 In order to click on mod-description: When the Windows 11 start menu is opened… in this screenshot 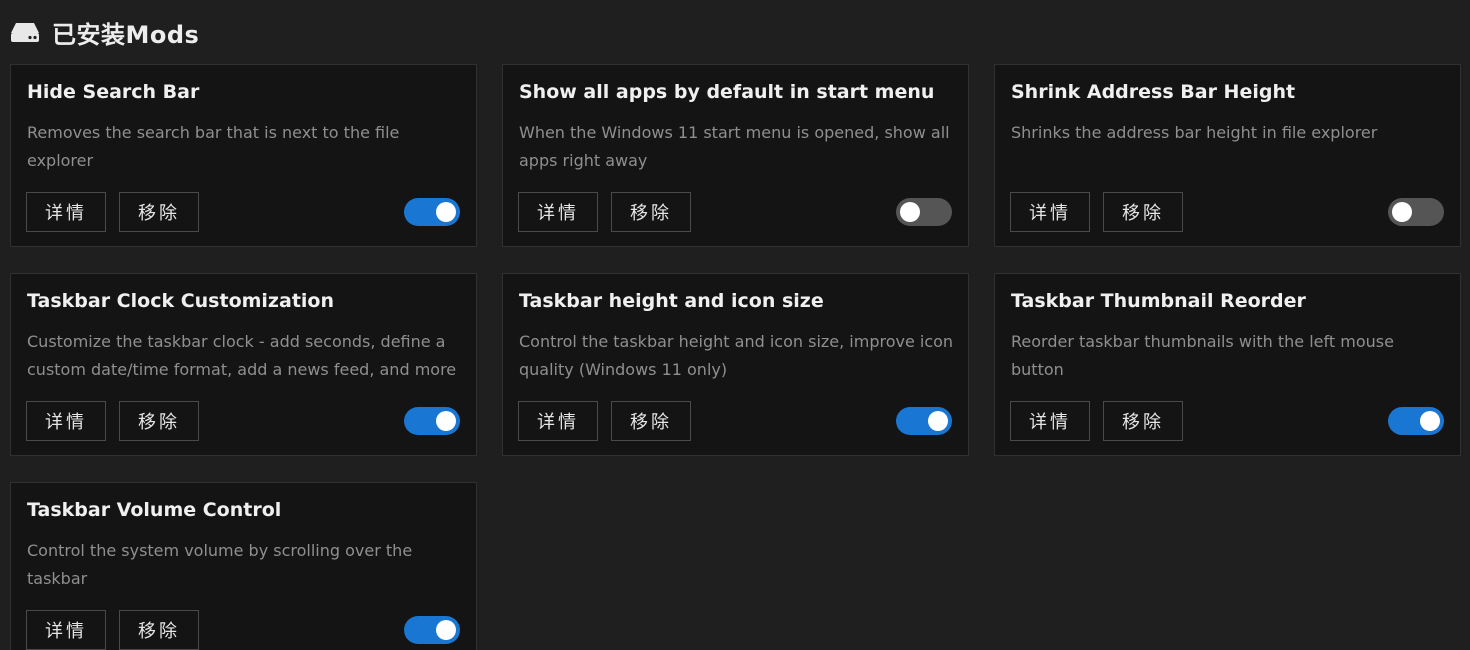, I will do `click(734, 146)`.